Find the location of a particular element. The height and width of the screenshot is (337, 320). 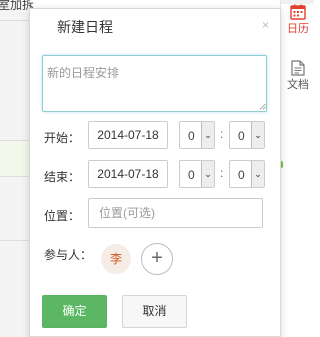

start-hour-select: 0 ⌄ is located at coordinates (197, 135).